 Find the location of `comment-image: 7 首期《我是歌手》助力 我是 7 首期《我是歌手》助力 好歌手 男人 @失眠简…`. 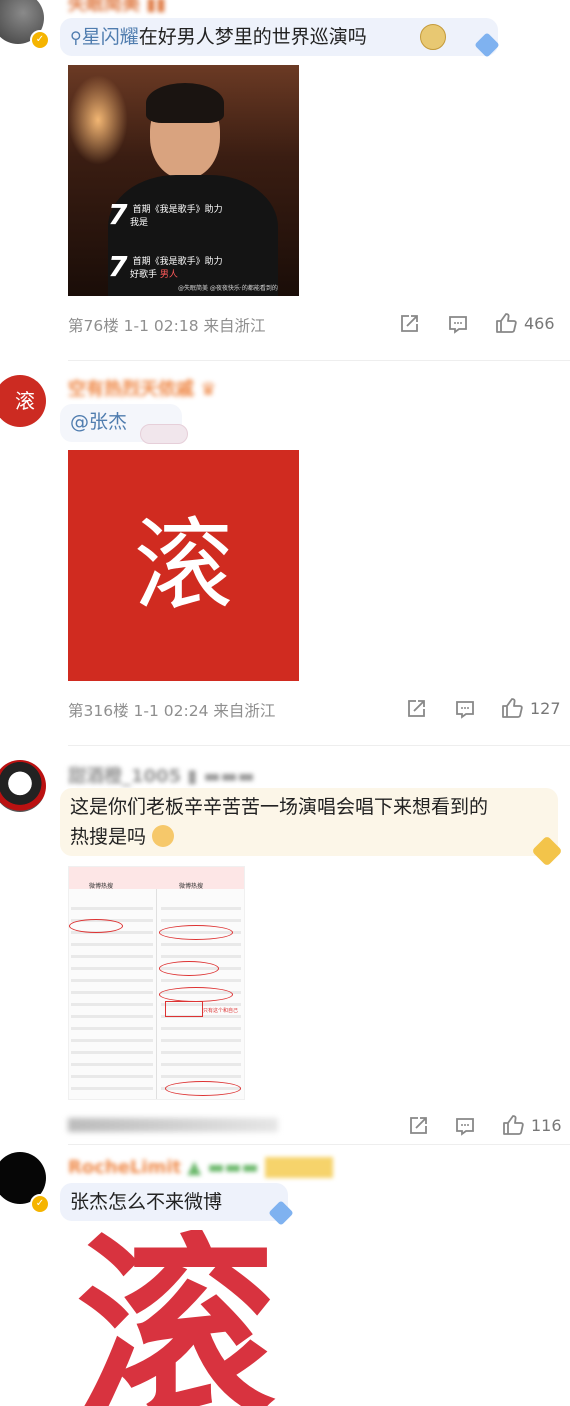

comment-image: 7 首期《我是歌手》助力 我是 7 首期《我是歌手》助力 好歌手 男人 @失眠简… is located at coordinates (183, 180).